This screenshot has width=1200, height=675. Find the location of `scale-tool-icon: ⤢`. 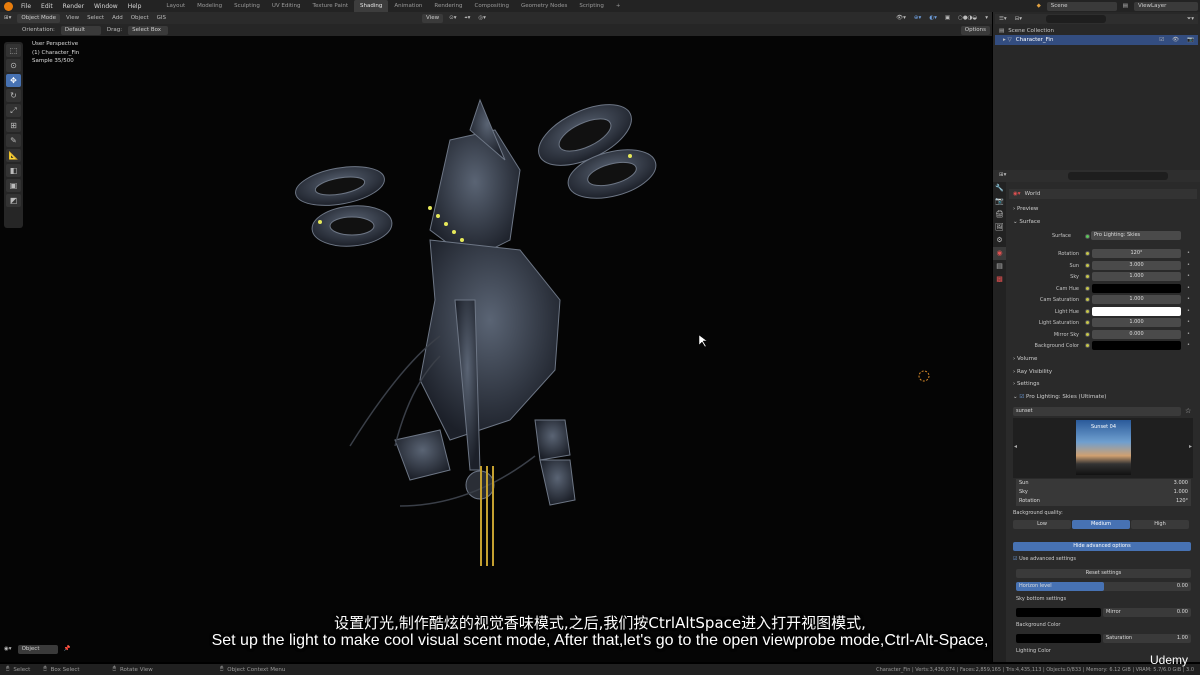

scale-tool-icon: ⤢ is located at coordinates (13, 110).